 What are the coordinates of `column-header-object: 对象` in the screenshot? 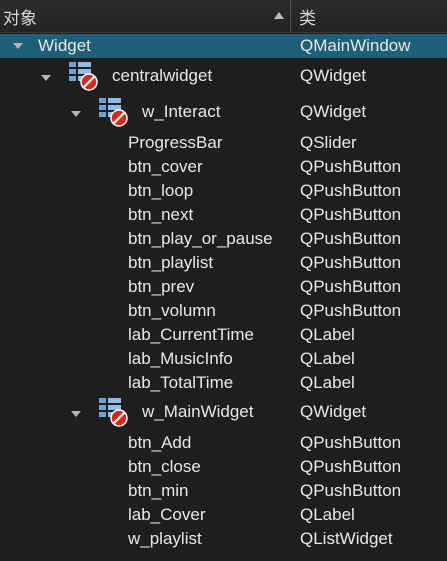 It's located at (145, 16).